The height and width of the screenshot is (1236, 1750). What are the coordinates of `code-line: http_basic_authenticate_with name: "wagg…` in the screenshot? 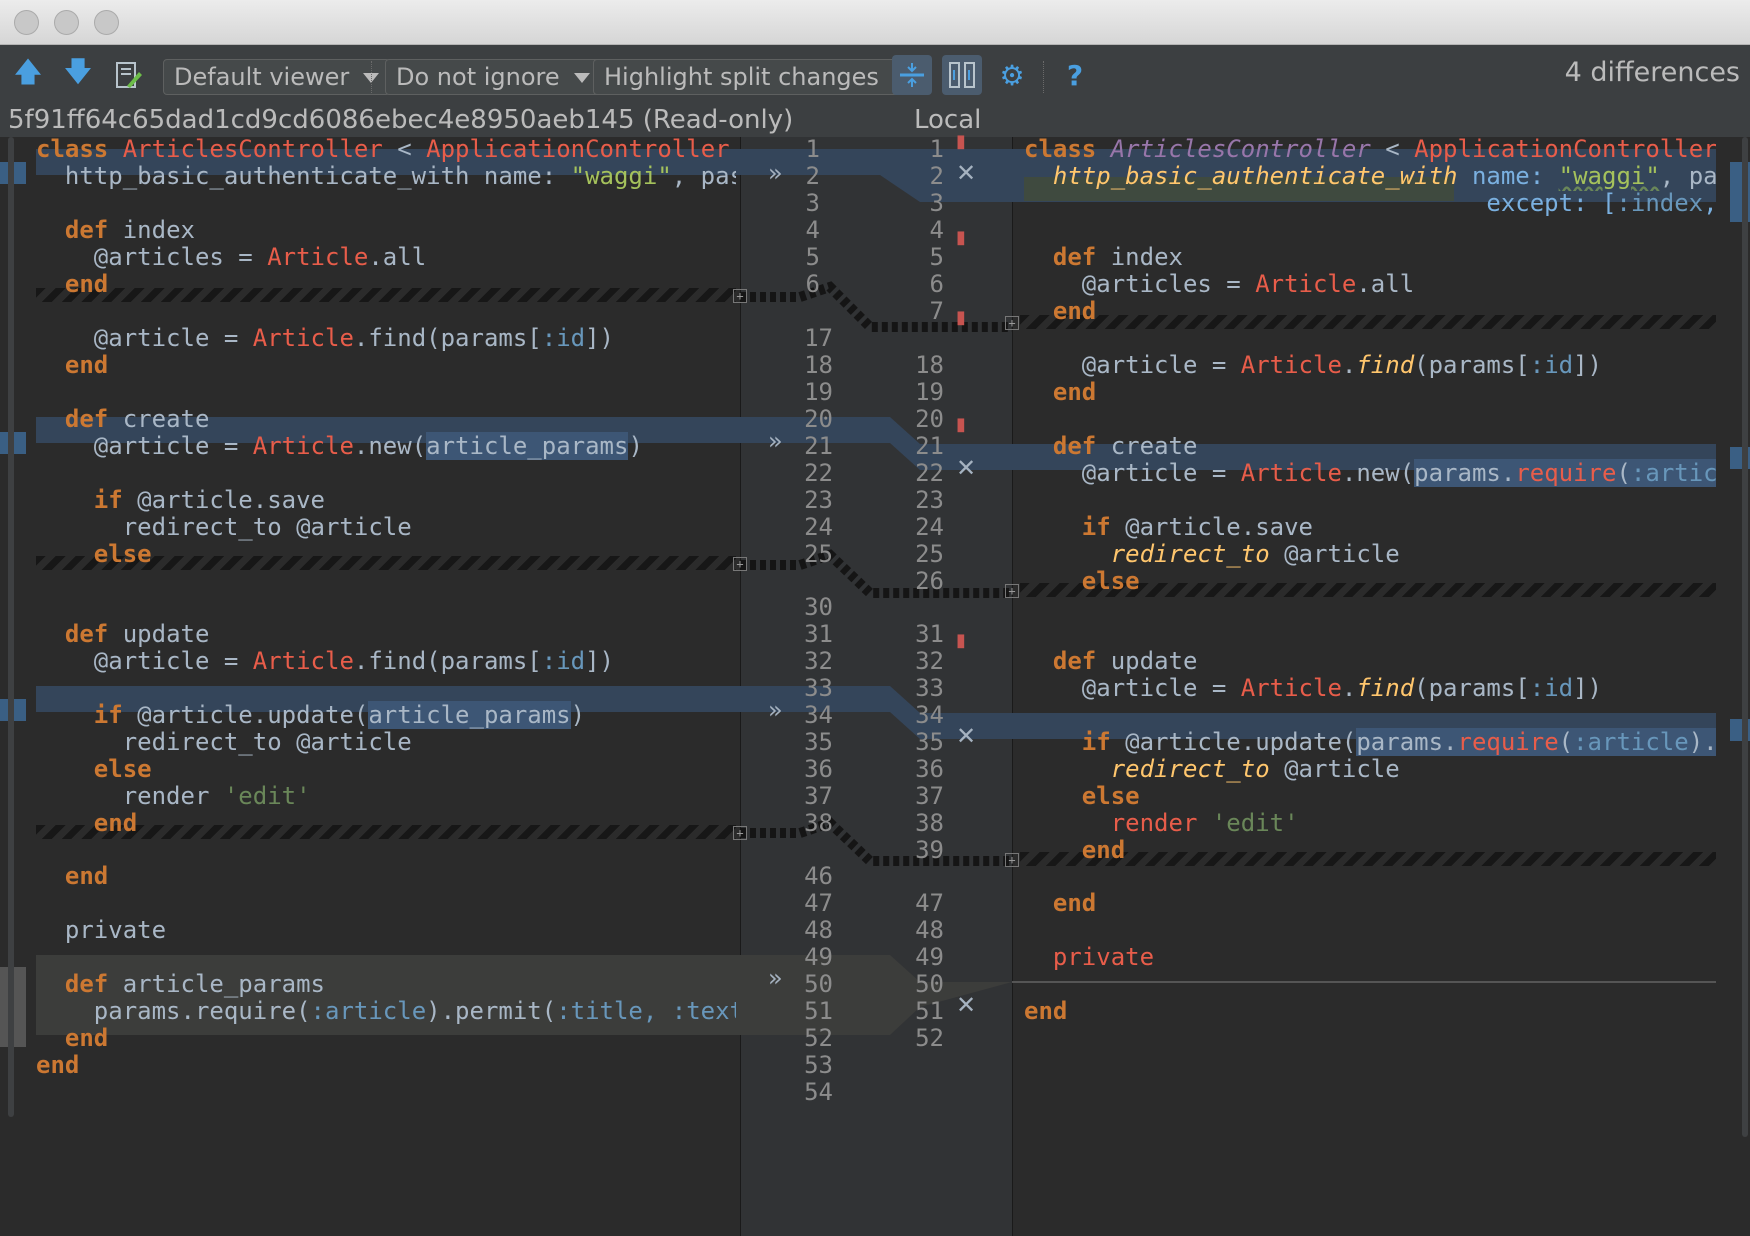 It's located at (1384, 176).